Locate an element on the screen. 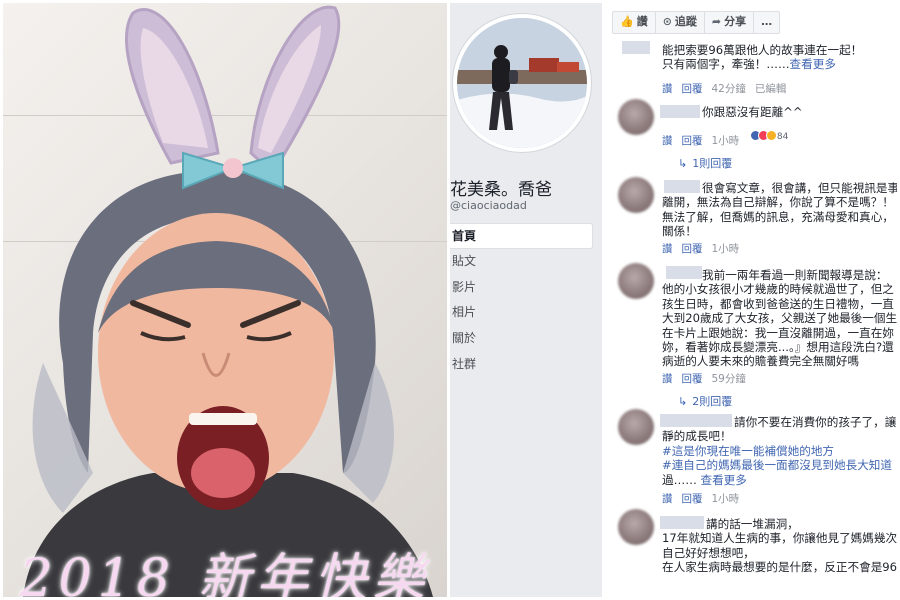  nav-item-home: 首頁 is located at coordinates (521, 236).